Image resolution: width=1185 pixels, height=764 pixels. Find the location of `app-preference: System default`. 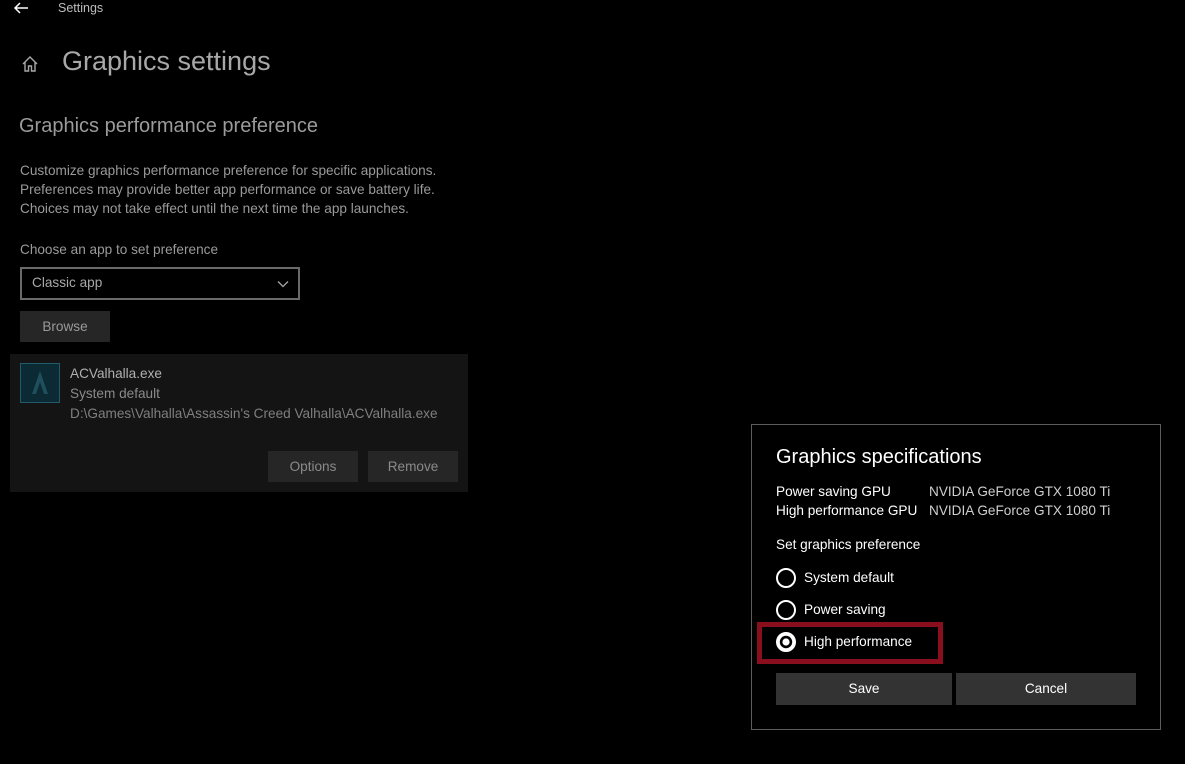

app-preference: System default is located at coordinates (115, 393).